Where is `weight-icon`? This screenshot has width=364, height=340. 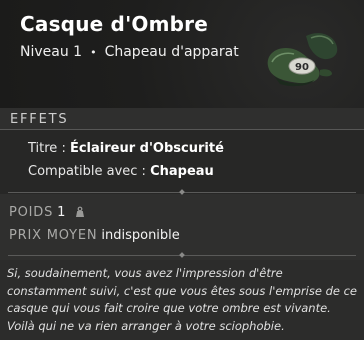 weight-icon is located at coordinates (79, 211).